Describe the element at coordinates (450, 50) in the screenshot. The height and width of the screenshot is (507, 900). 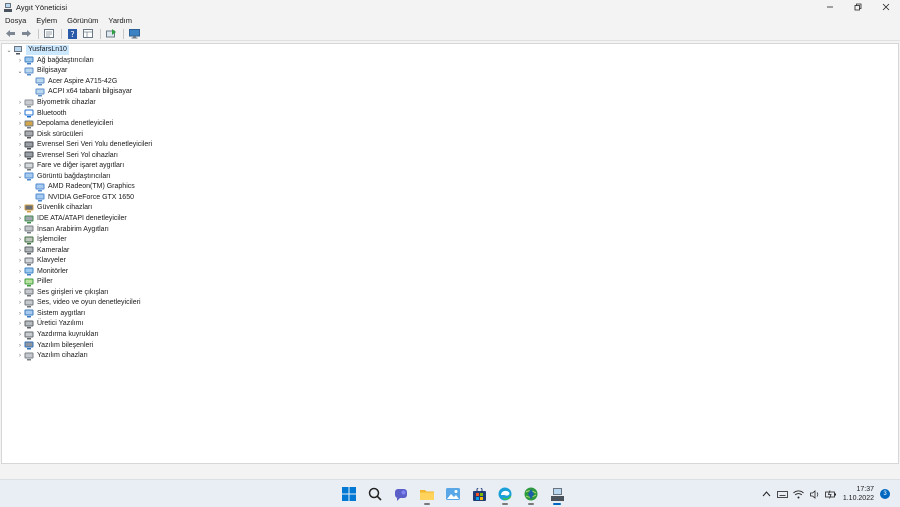
I see `tree-root: ⌄ YusfarsLn10` at that location.